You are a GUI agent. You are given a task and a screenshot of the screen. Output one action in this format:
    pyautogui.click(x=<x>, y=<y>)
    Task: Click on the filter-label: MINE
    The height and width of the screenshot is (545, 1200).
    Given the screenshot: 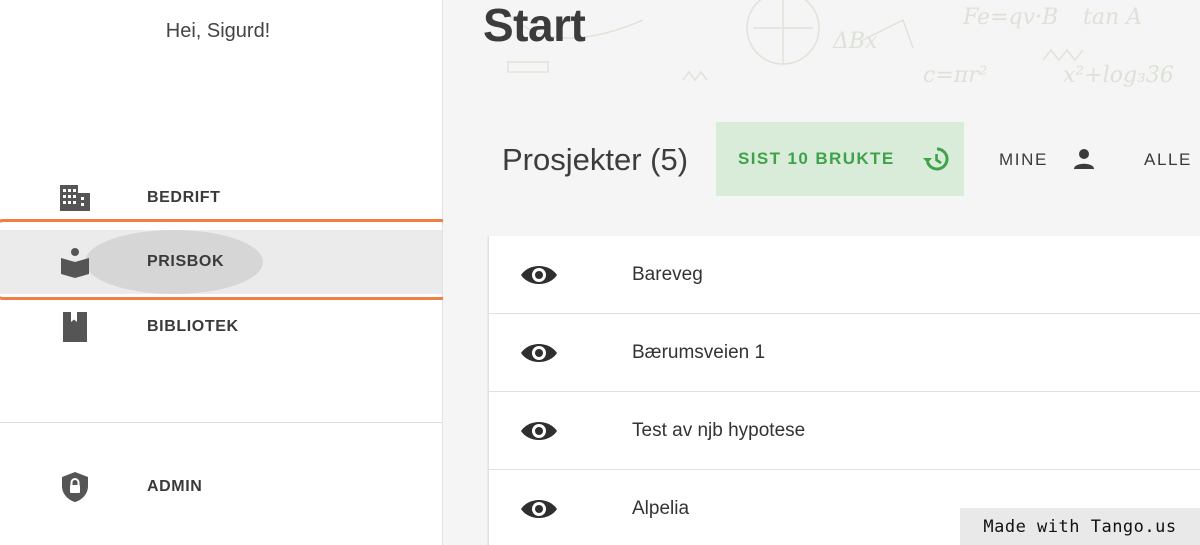 What is the action you would take?
    pyautogui.click(x=1023, y=159)
    